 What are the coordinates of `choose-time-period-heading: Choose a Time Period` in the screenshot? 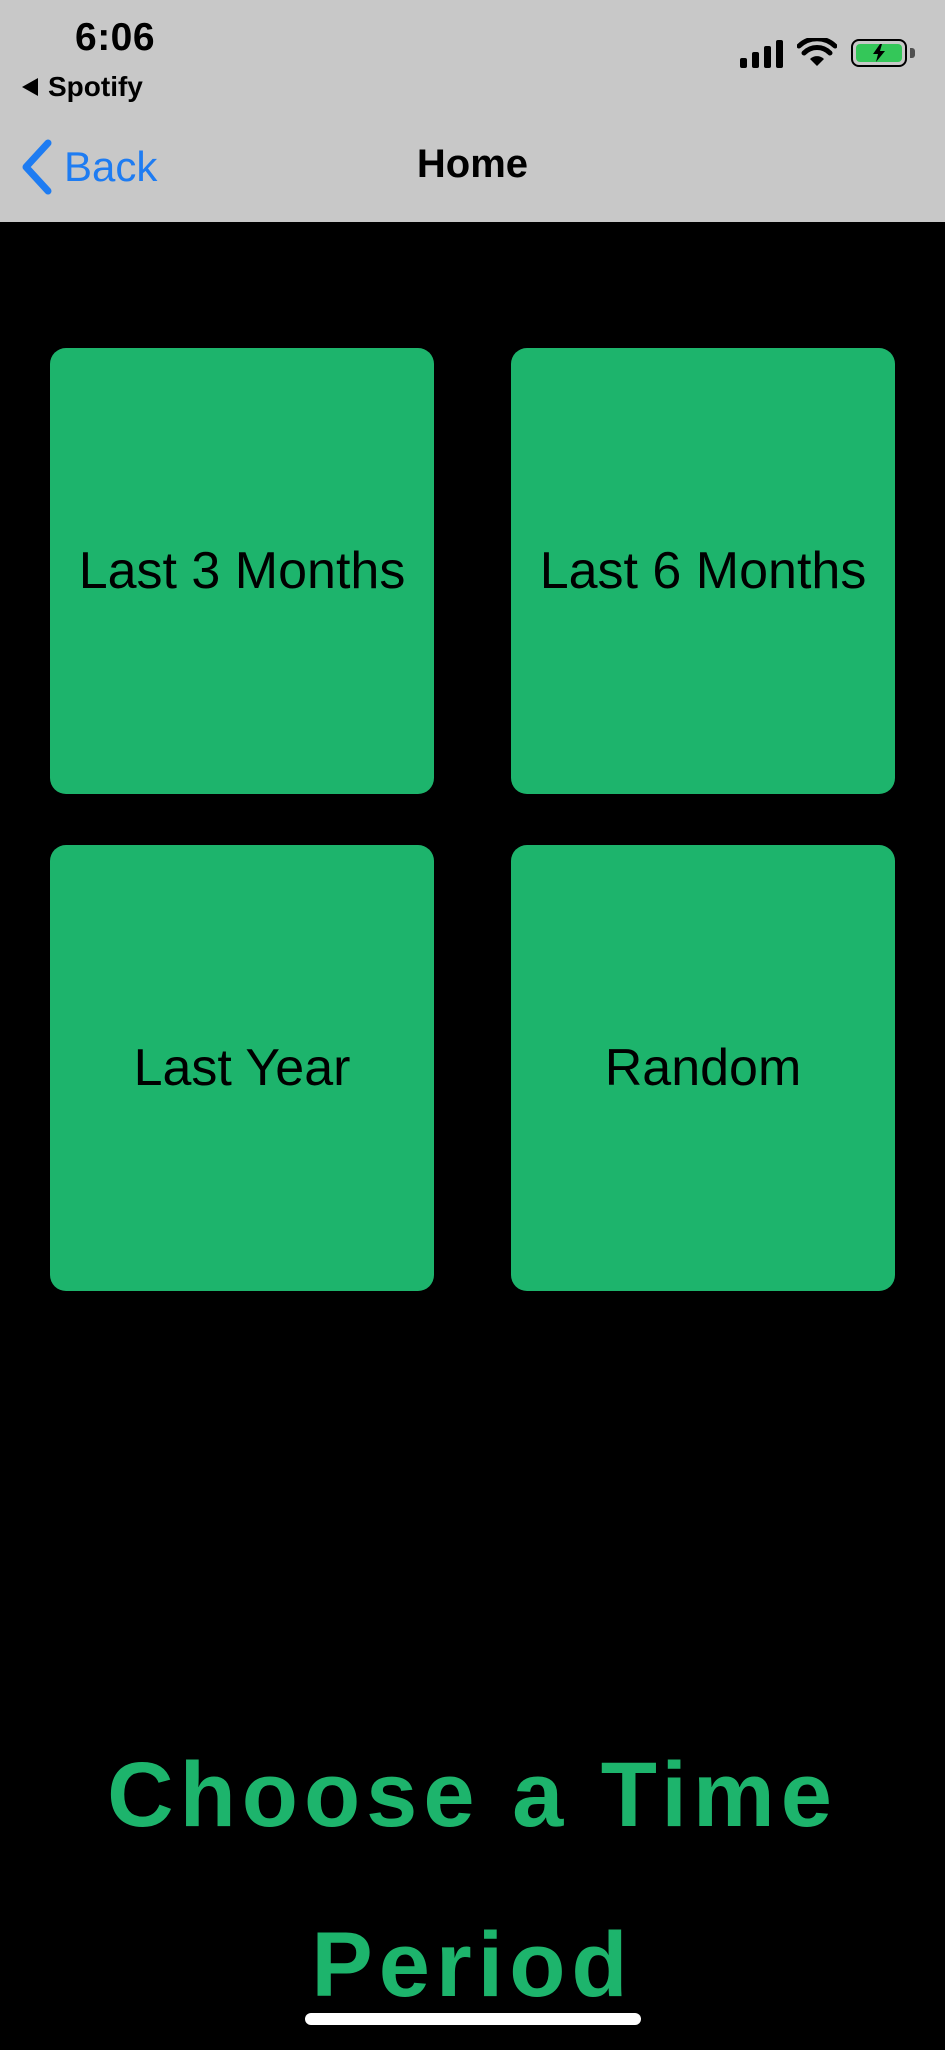 It's located at (472, 1880).